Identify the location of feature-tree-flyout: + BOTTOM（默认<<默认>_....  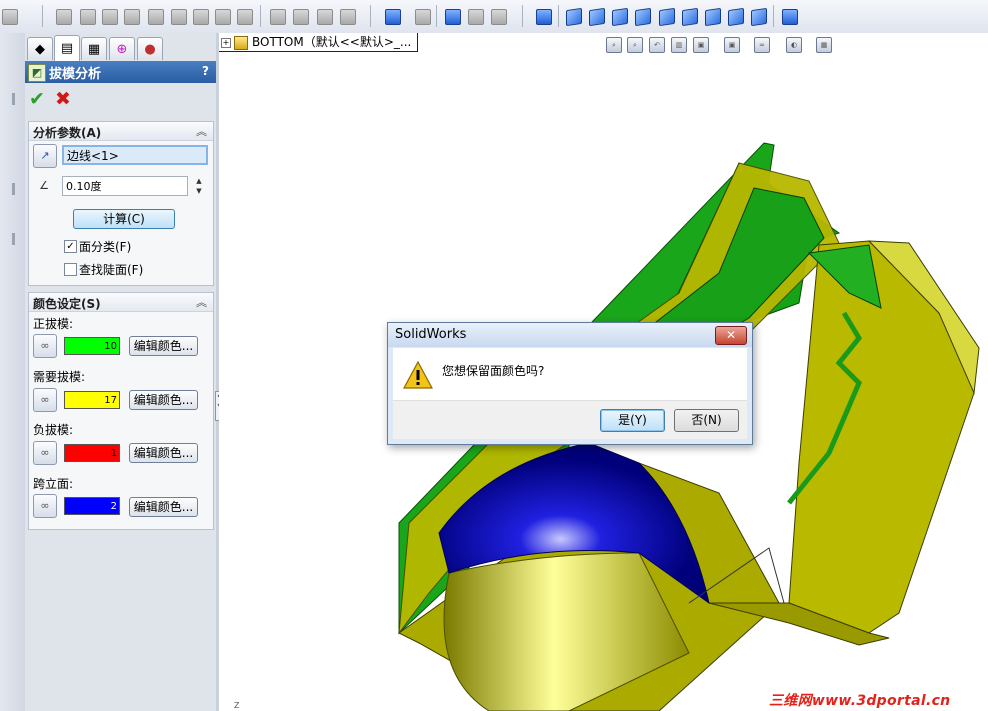
(319, 42).